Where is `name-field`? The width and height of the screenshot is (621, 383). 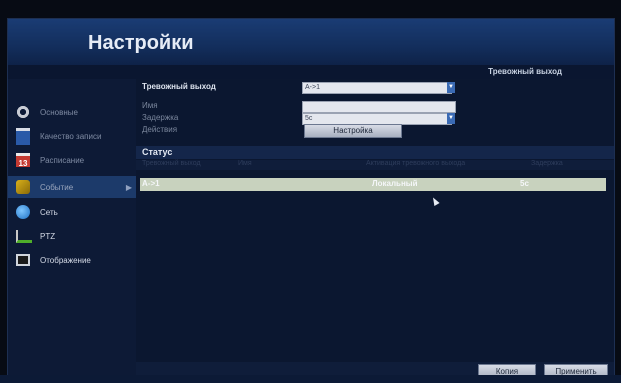 name-field is located at coordinates (379, 107).